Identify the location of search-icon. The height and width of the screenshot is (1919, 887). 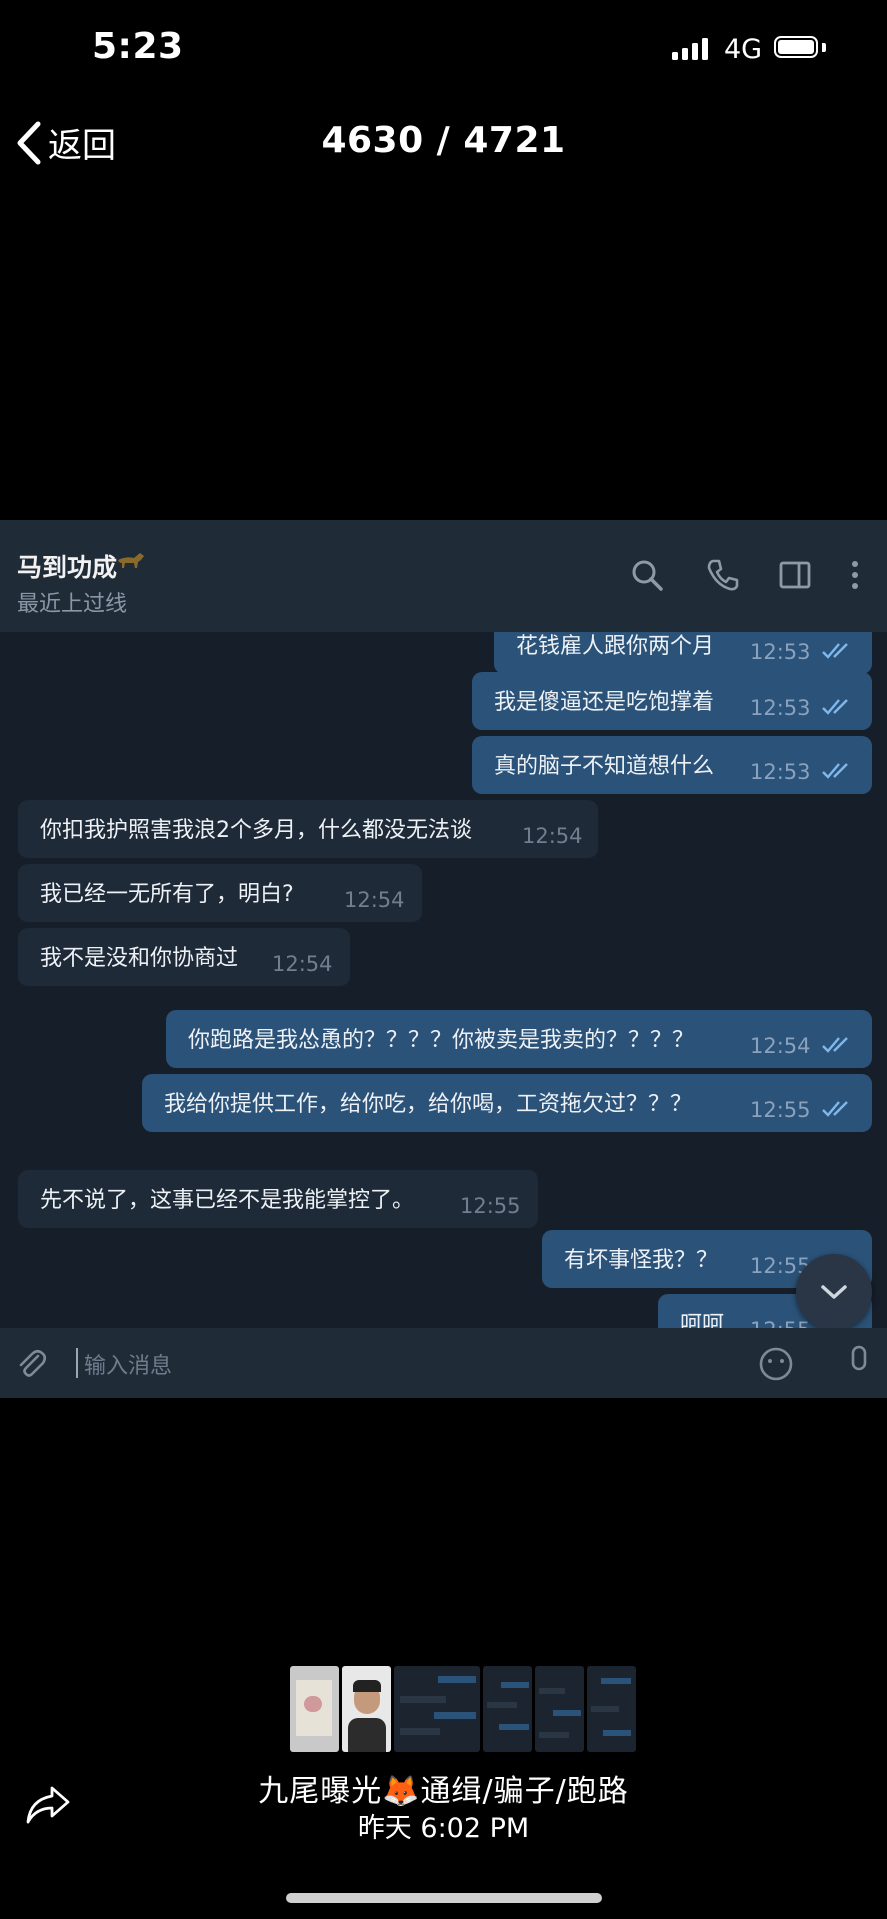
(647, 575).